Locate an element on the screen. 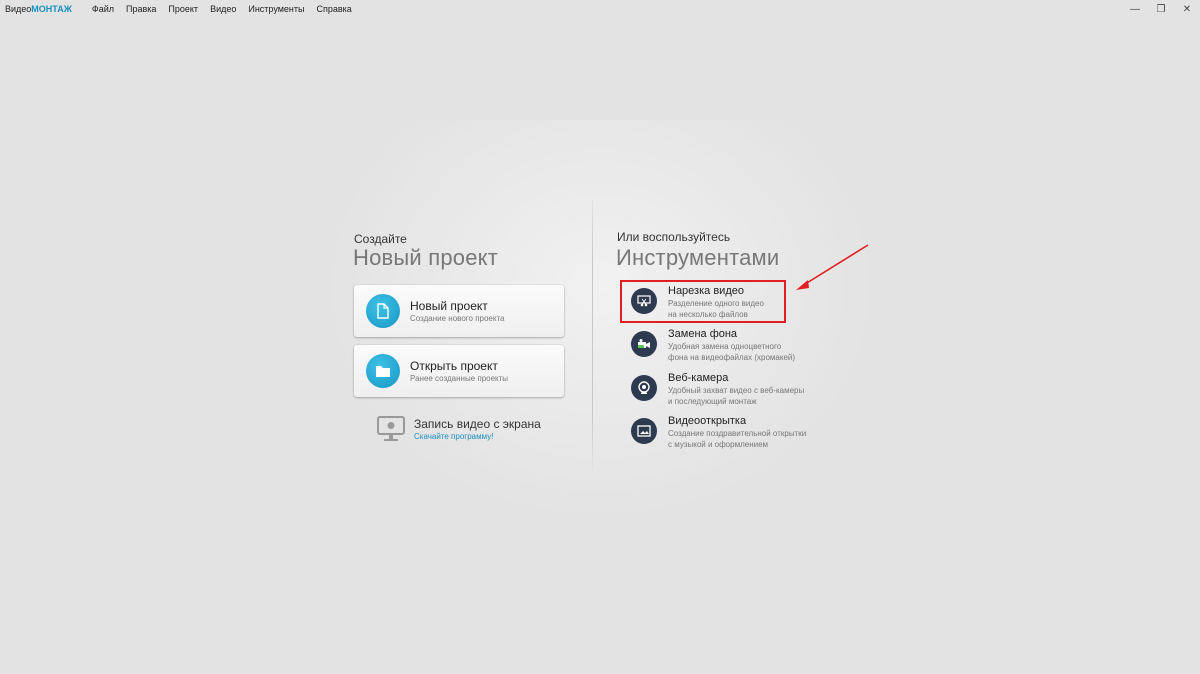 The height and width of the screenshot is (674, 1200). close-button: ✕ is located at coordinates (1187, 9).